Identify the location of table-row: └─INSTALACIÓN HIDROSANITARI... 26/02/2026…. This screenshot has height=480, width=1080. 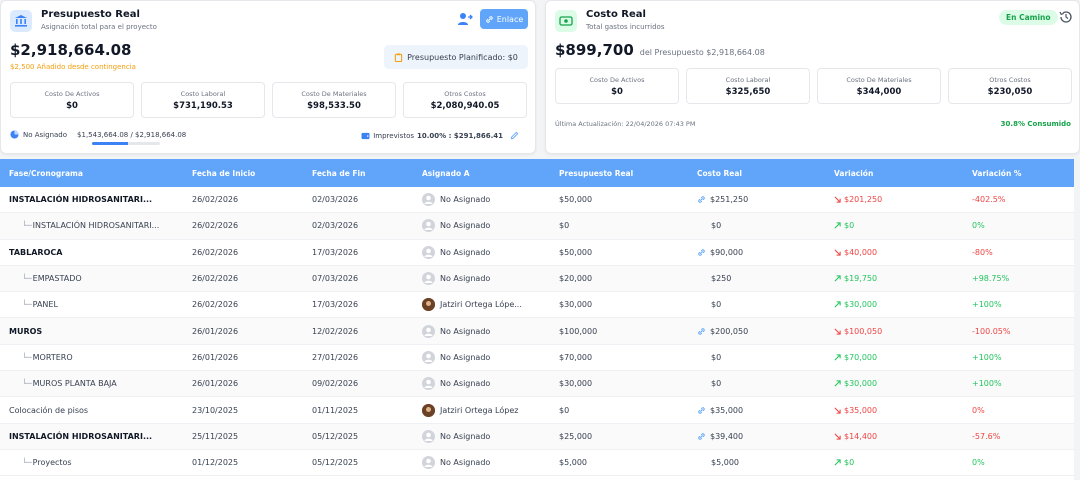
(537, 226).